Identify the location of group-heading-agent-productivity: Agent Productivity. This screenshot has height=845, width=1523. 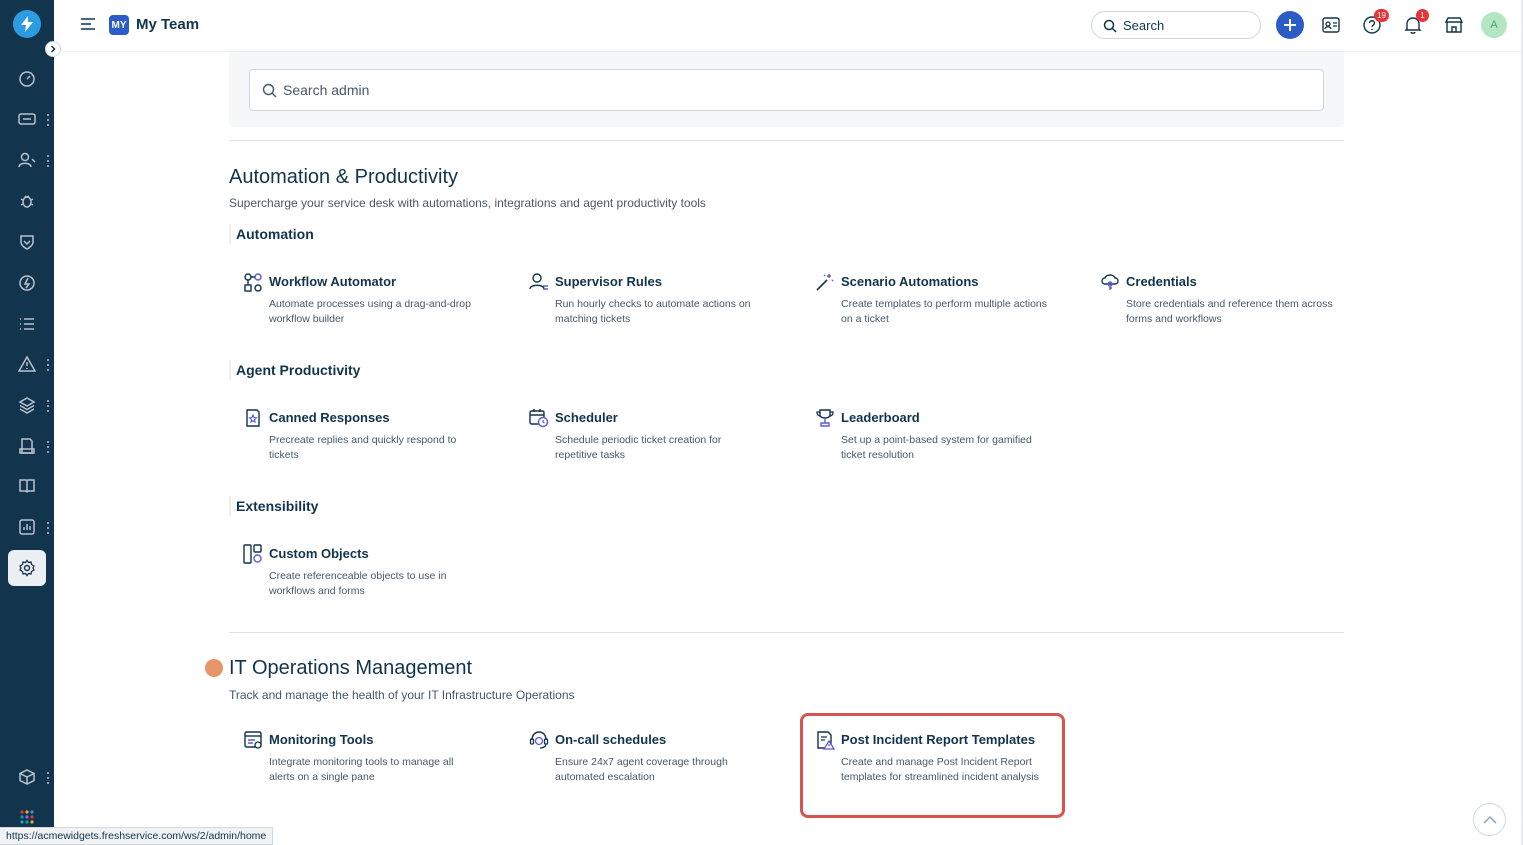
(294, 370).